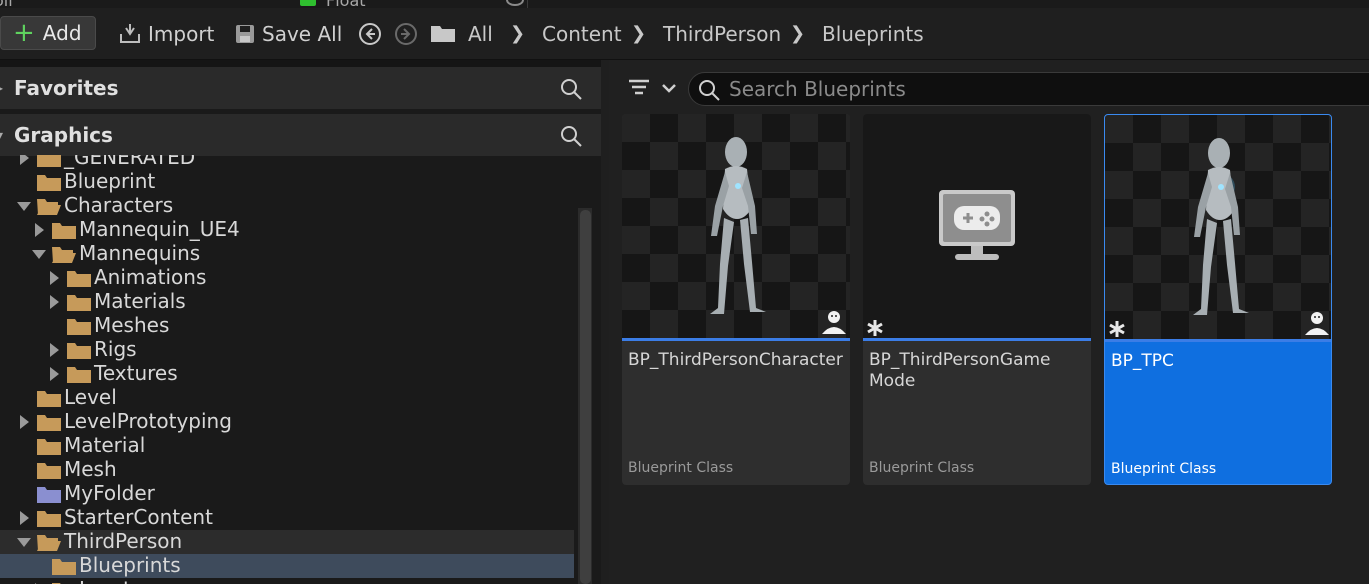 The width and height of the screenshot is (1369, 584). What do you see at coordinates (287, 397) in the screenshot?
I see `tree-row: Level` at bounding box center [287, 397].